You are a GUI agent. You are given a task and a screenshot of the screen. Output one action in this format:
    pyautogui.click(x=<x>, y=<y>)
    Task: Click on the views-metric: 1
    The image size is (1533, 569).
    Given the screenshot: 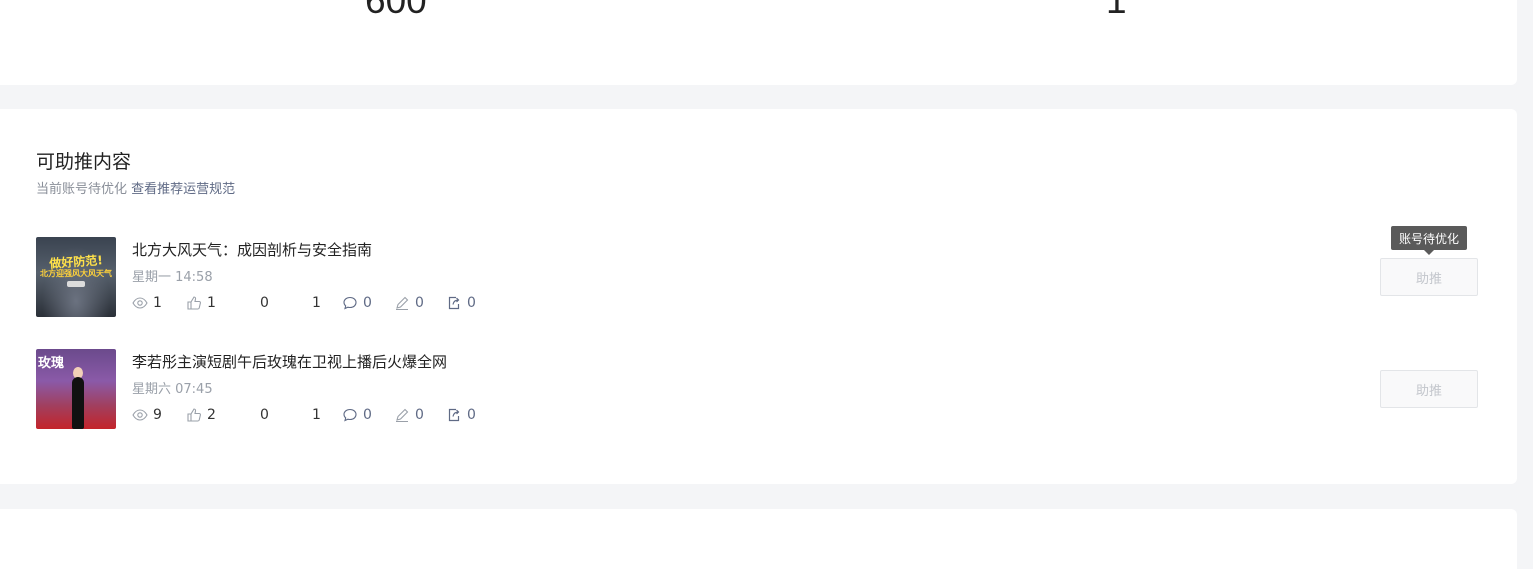 What is the action you would take?
    pyautogui.click(x=147, y=303)
    